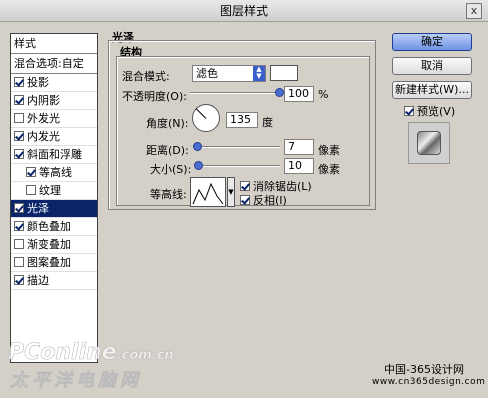  I want to click on style-list-item: 混合选项:自定, so click(54, 64).